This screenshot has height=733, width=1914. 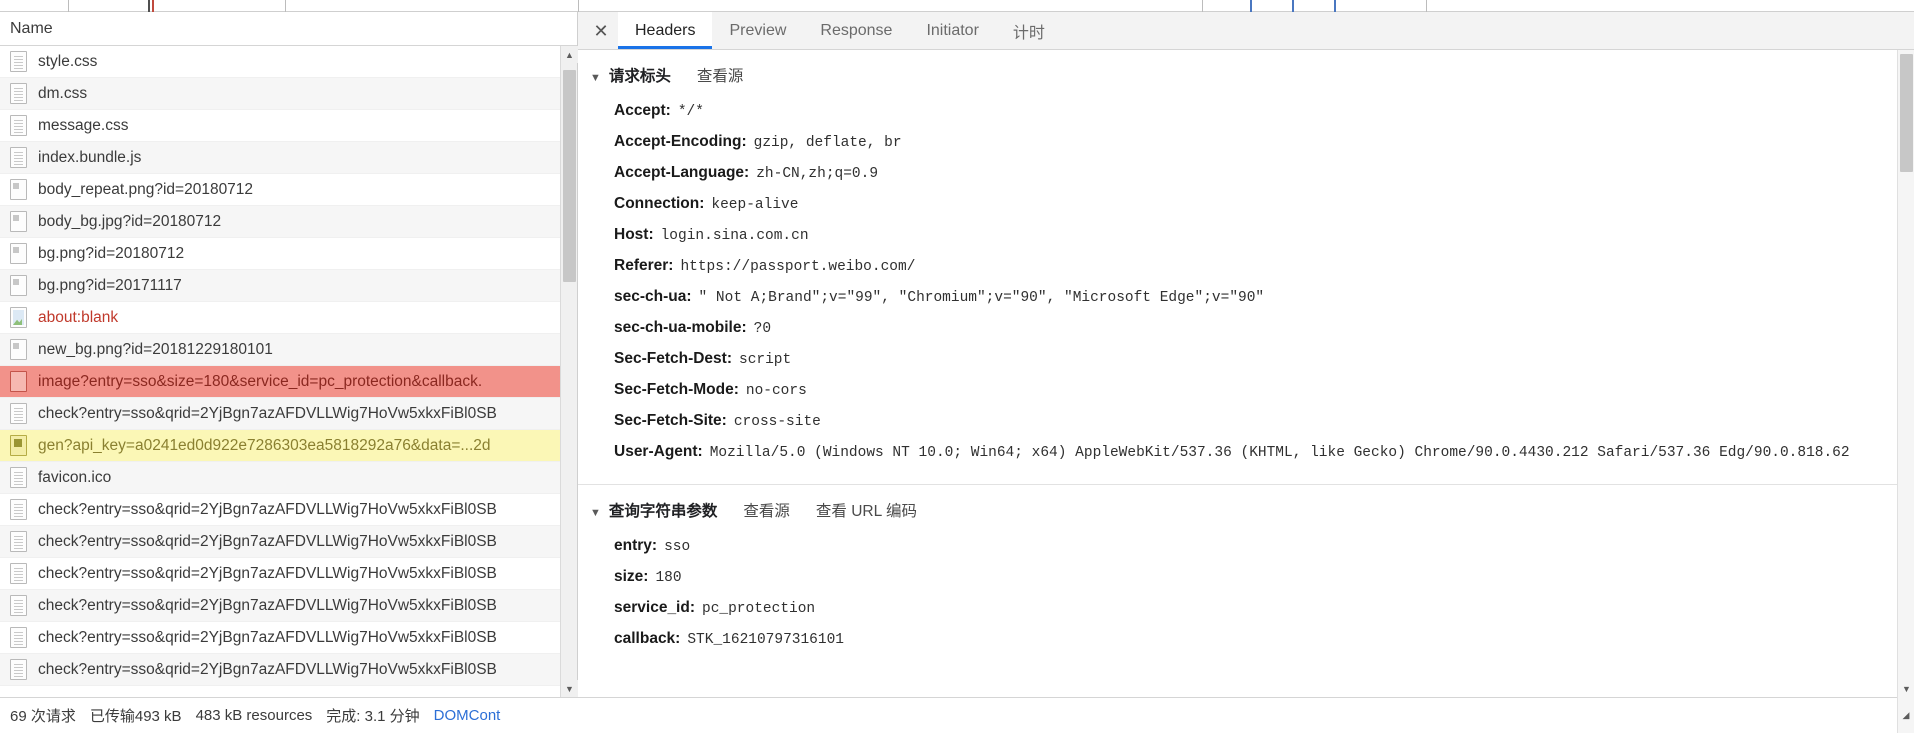 What do you see at coordinates (634, 235) in the screenshot?
I see `header-key: Host:` at bounding box center [634, 235].